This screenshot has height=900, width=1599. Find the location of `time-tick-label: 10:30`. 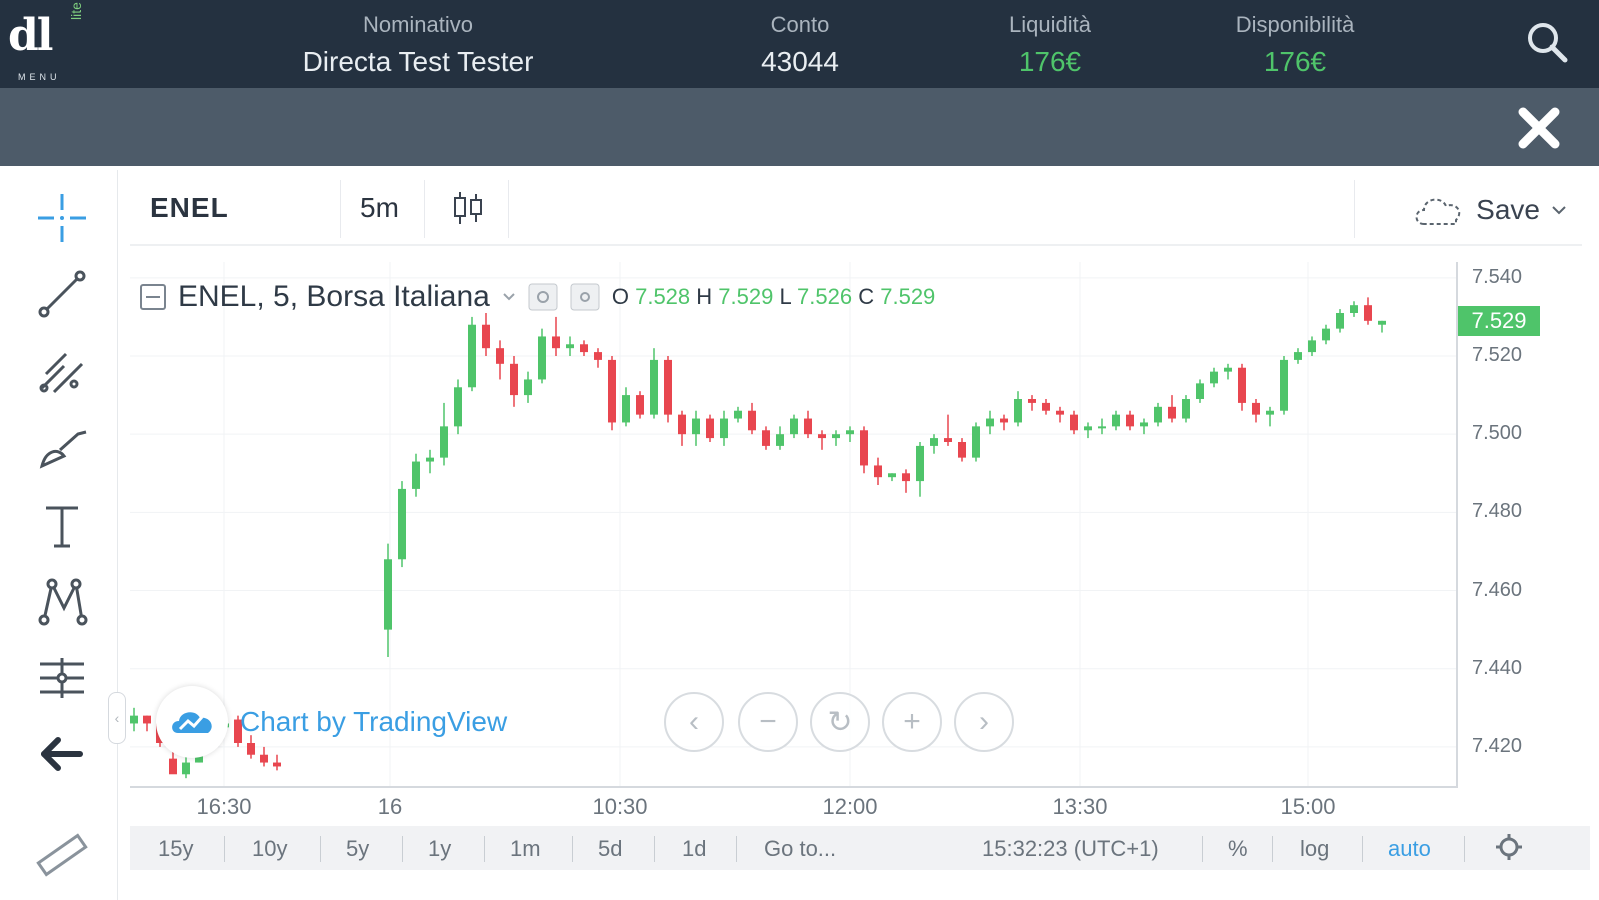

time-tick-label: 10:30 is located at coordinates (620, 806).